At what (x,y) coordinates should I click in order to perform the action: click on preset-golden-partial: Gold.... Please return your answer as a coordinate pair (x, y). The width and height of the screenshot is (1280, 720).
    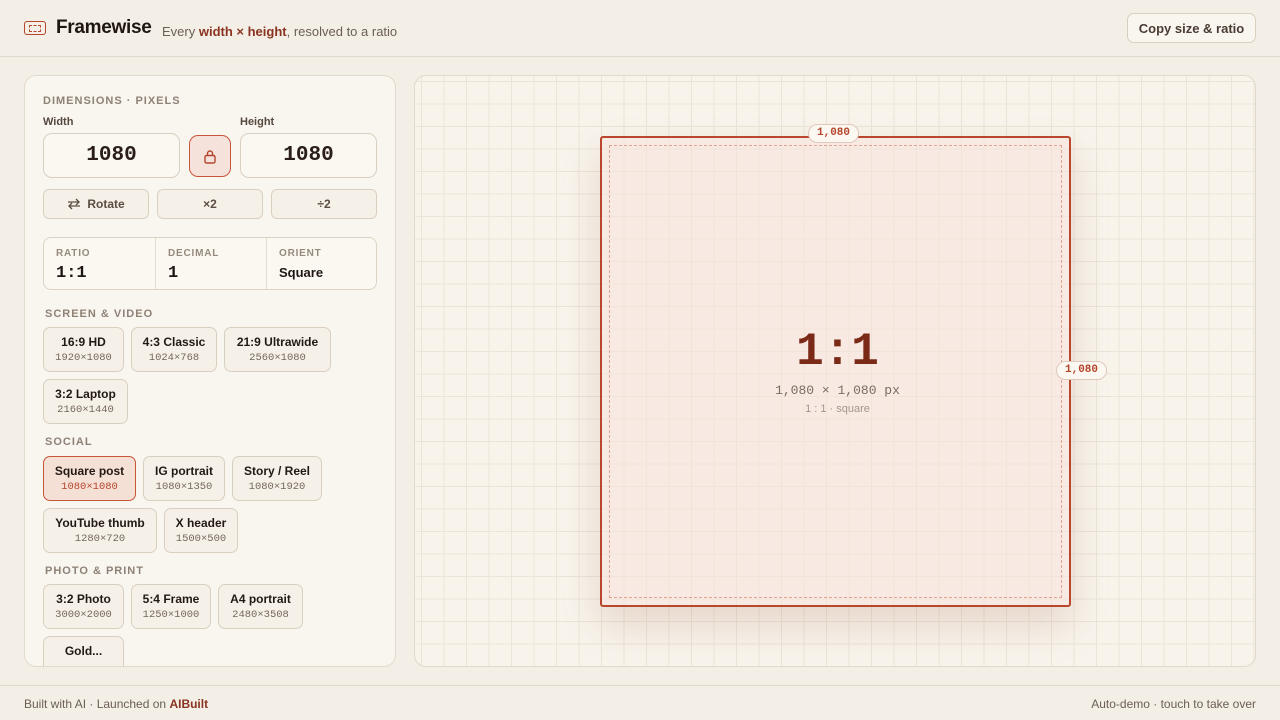
    Looking at the image, I should click on (83, 651).